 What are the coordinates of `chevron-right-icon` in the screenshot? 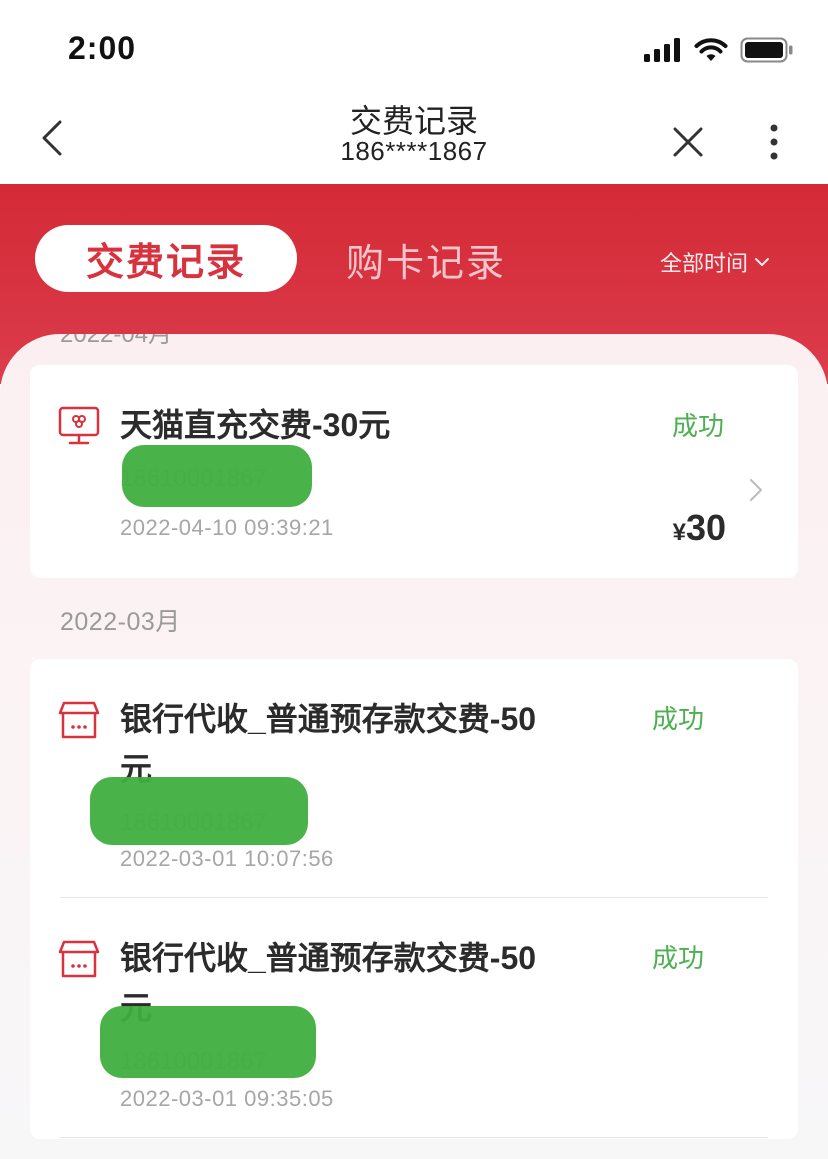 It's located at (756, 490).